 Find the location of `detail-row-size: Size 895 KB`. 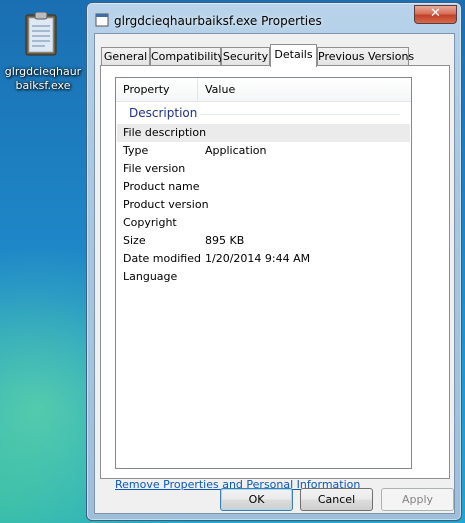

detail-row-size: Size 895 KB is located at coordinates (263, 241).